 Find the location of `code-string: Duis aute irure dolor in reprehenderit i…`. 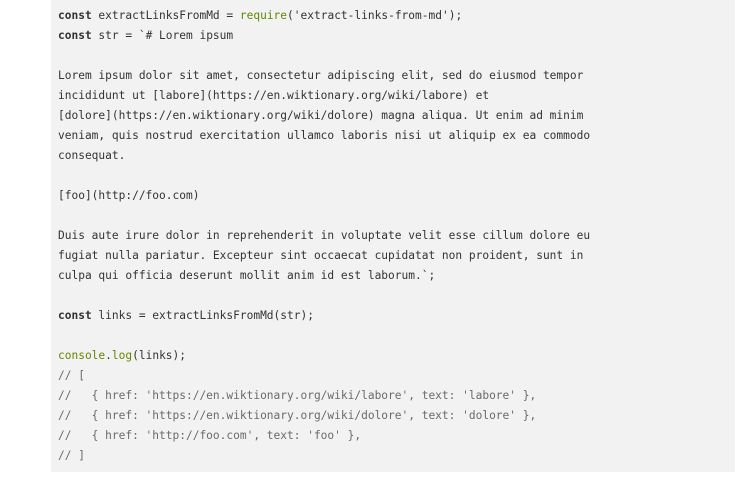

code-string: Duis aute irure dolor in reprehenderit i… is located at coordinates (324, 235).